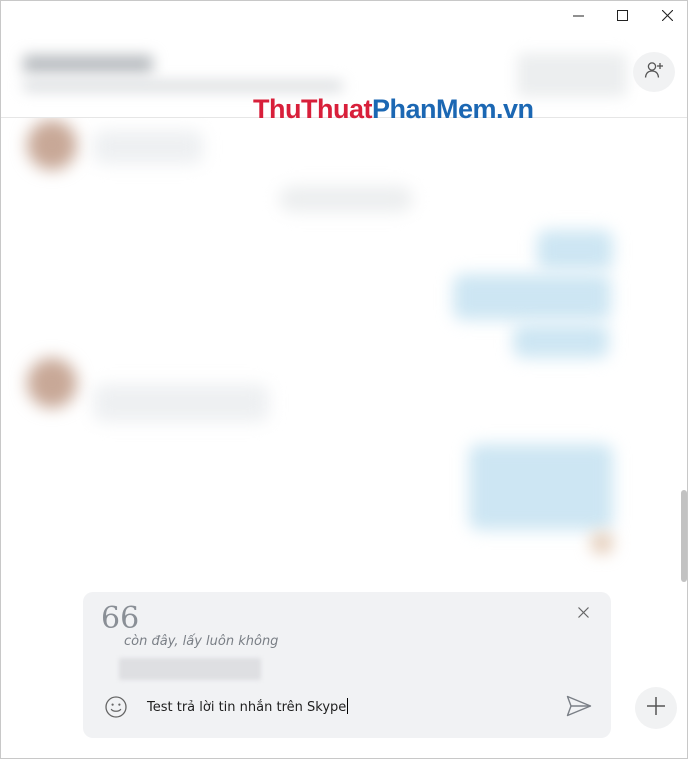 Image resolution: width=688 pixels, height=759 pixels. I want to click on add-person-icon, so click(654, 72).